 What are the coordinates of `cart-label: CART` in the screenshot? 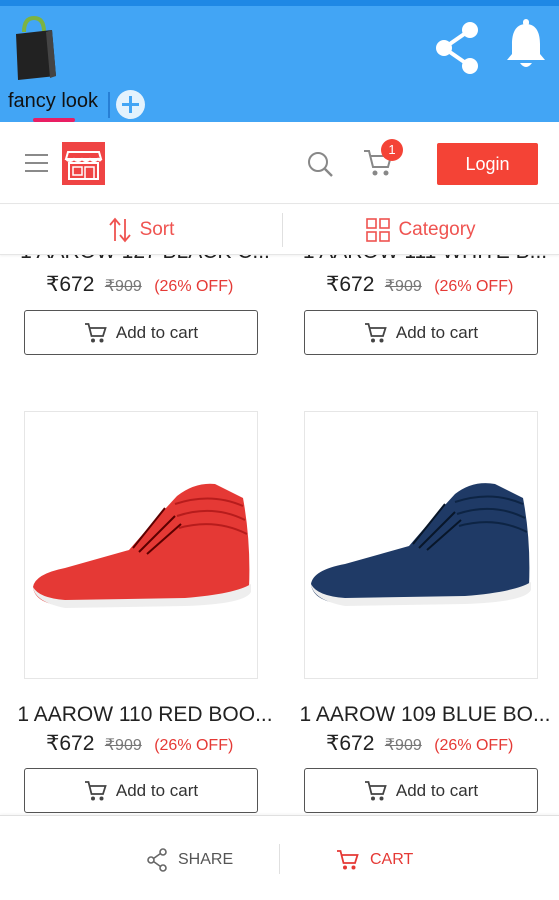 It's located at (392, 859).